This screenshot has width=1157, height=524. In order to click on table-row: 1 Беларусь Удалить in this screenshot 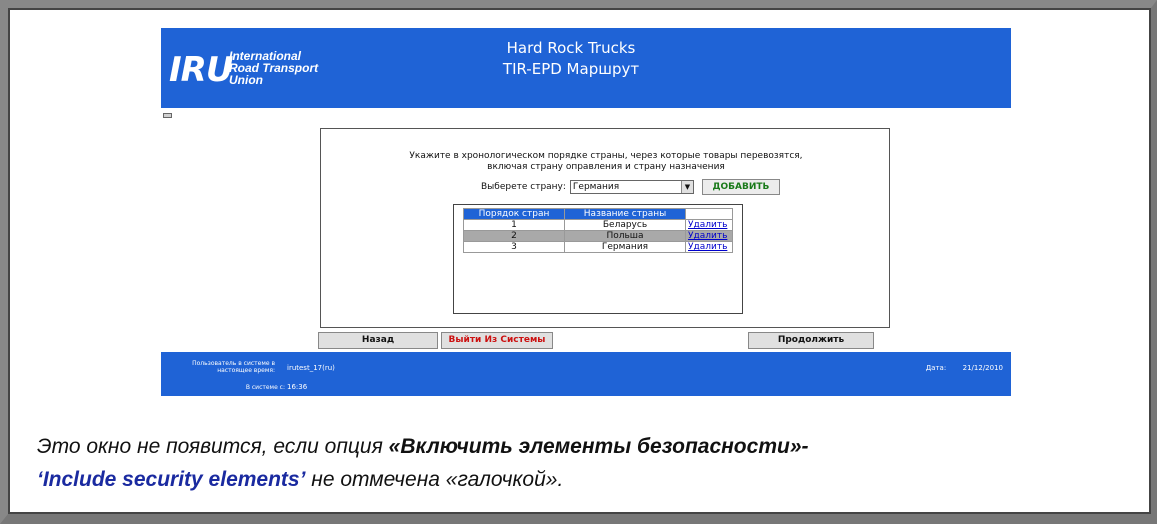, I will do `click(598, 225)`.